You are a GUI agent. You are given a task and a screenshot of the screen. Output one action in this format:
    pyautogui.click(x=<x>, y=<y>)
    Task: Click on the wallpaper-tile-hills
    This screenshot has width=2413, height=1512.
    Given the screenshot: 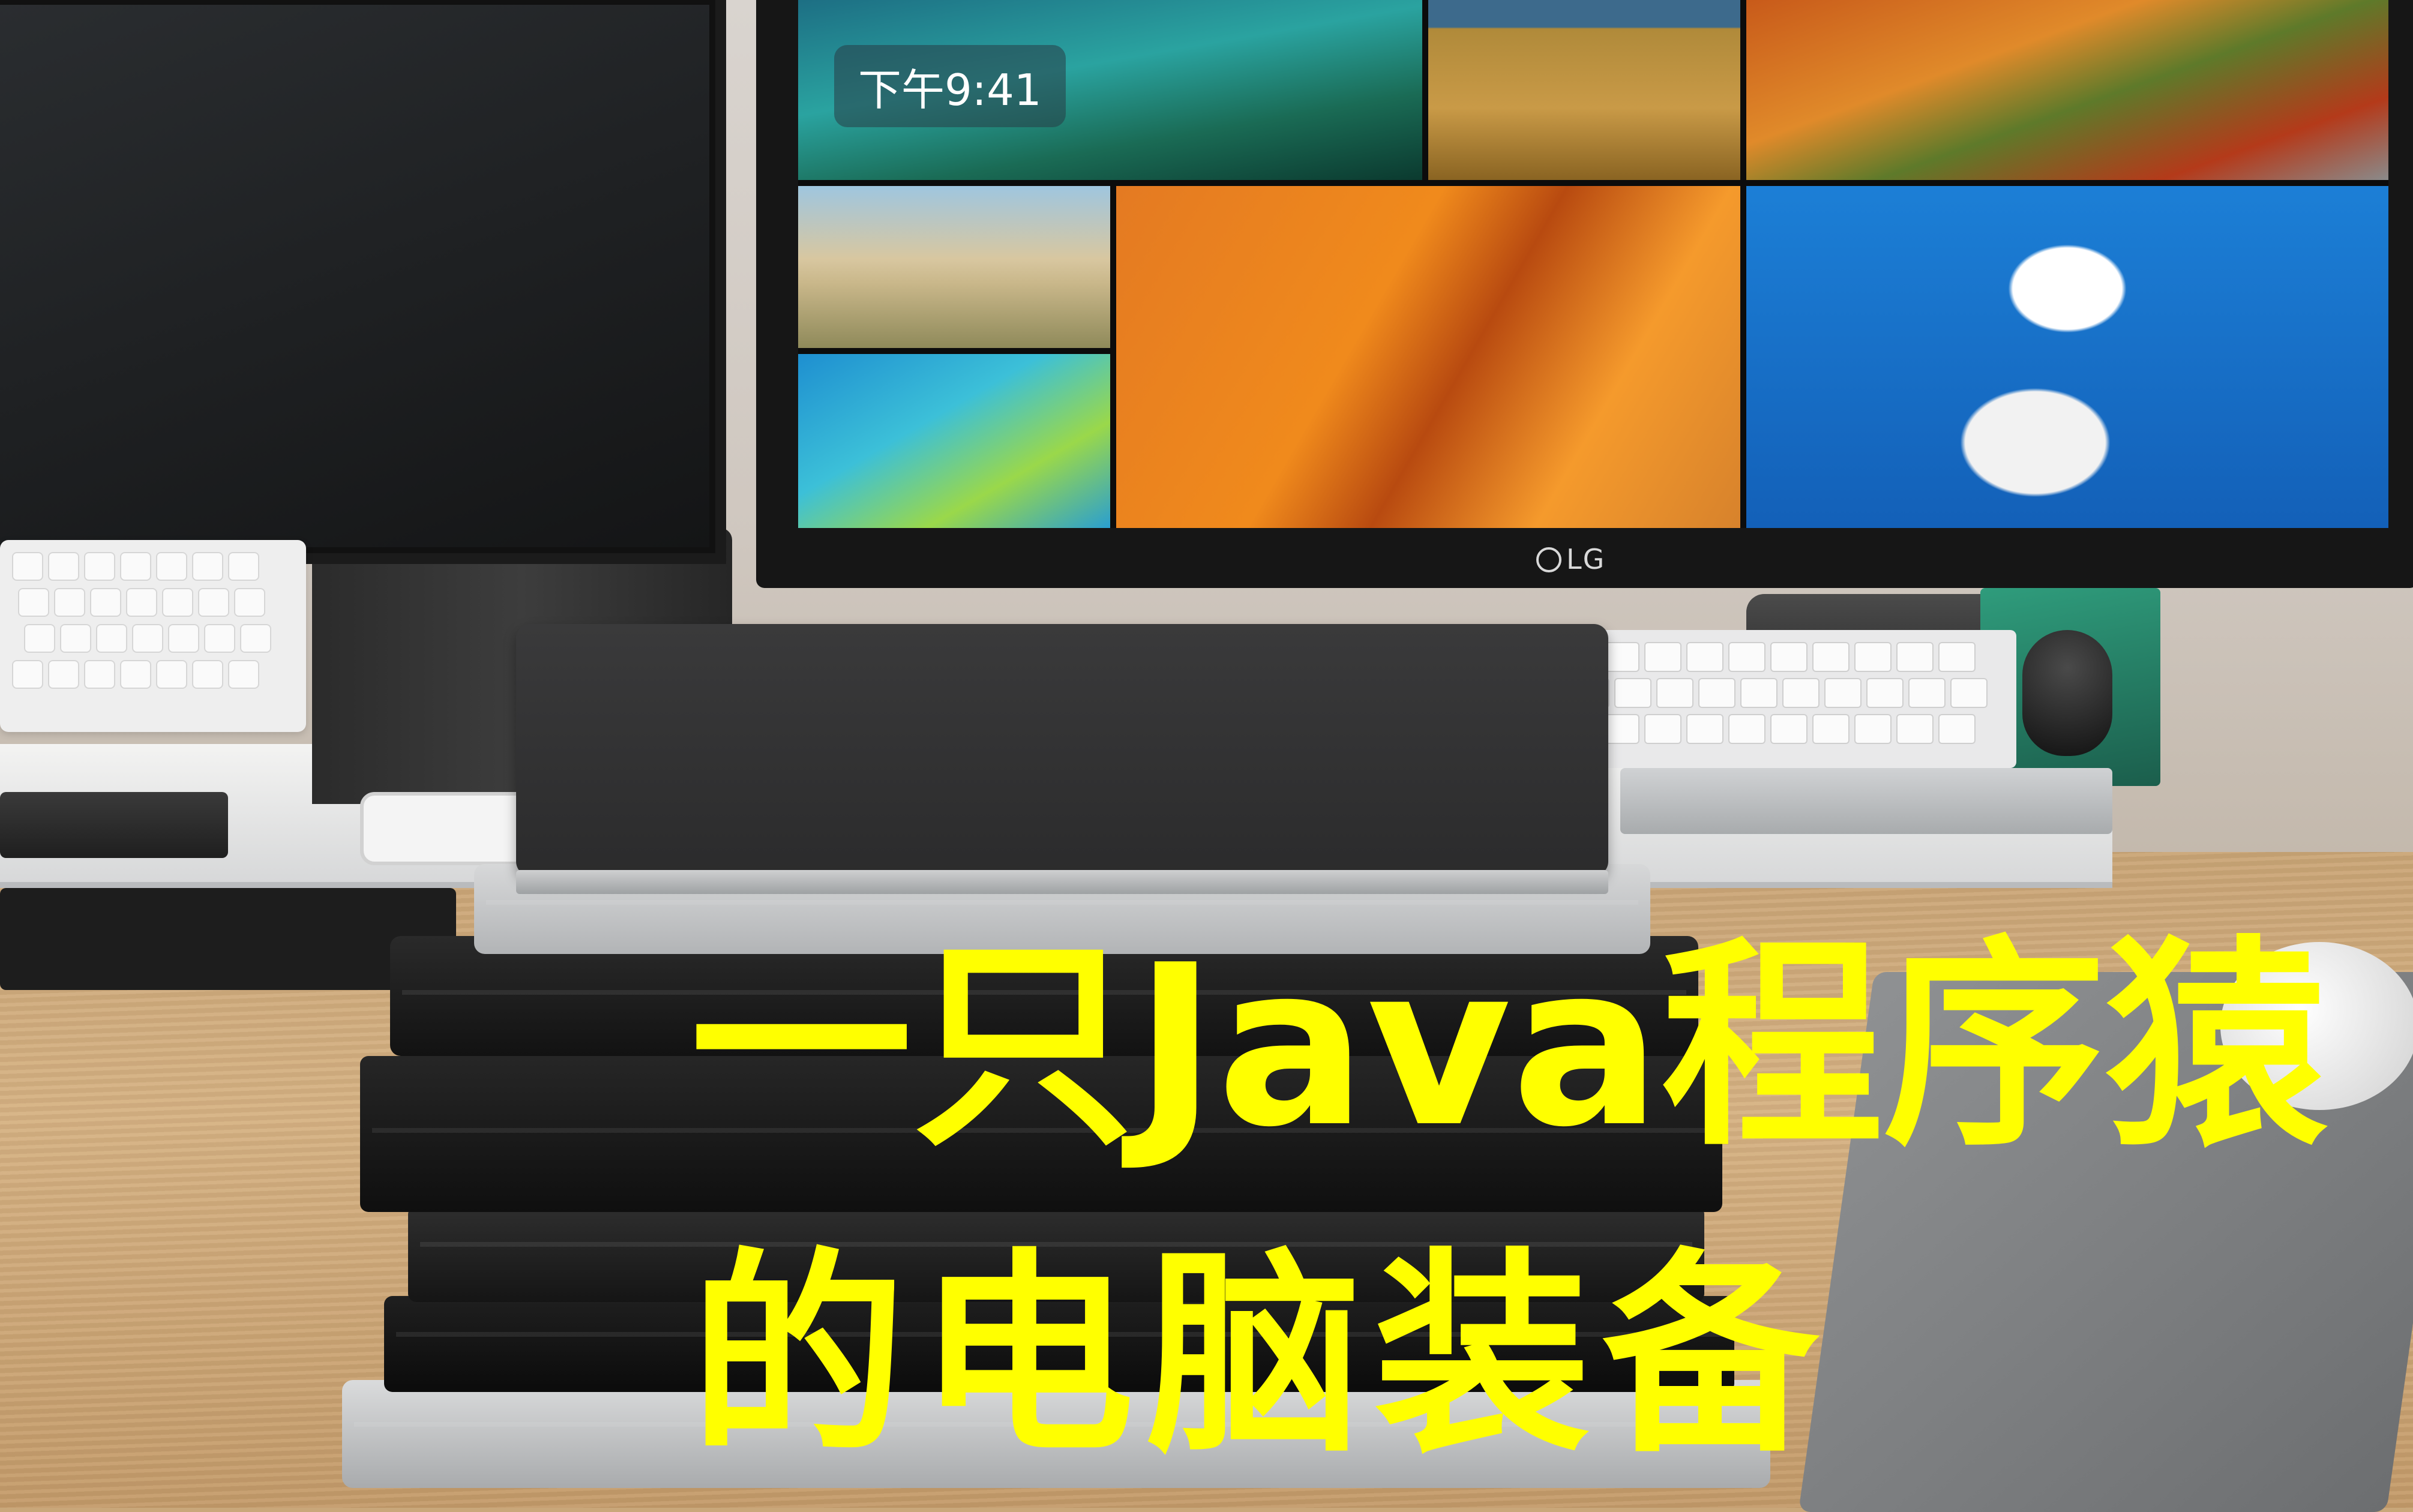 What is the action you would take?
    pyautogui.click(x=954, y=267)
    